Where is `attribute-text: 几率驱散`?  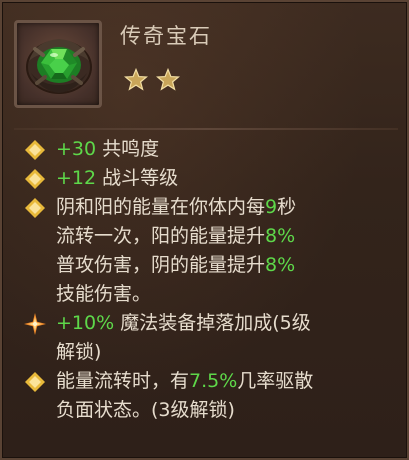 attribute-text: 几率驱散 is located at coordinates (275, 381).